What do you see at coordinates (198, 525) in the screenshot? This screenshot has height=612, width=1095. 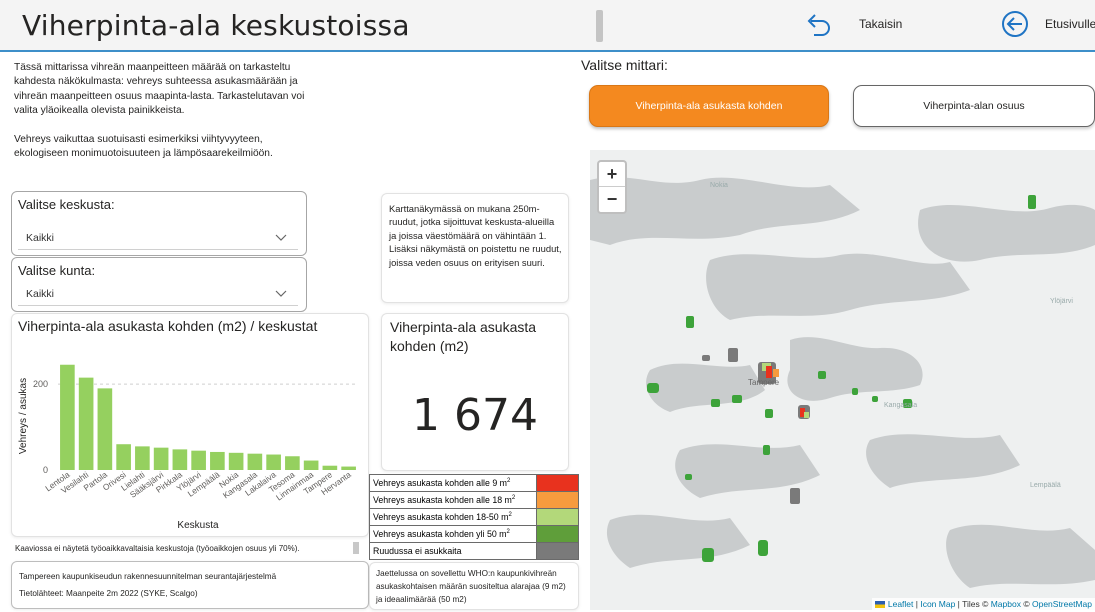 I see `x-axis-label: Keskusta` at bounding box center [198, 525].